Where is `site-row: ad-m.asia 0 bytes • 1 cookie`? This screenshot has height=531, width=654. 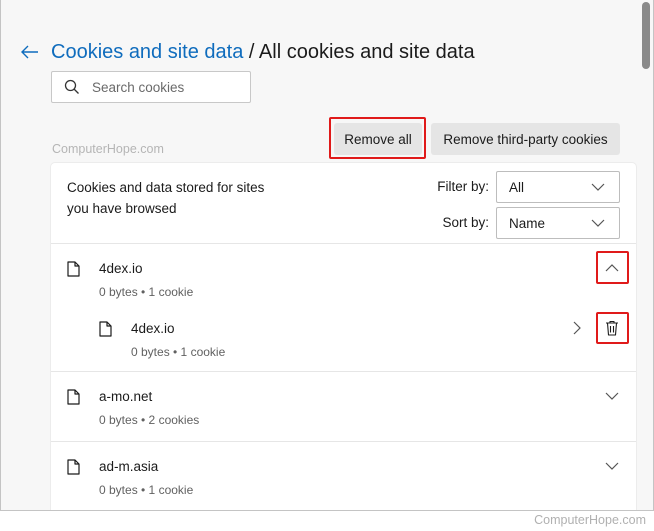 site-row: ad-m.asia 0 bytes • 1 cookie is located at coordinates (343, 476).